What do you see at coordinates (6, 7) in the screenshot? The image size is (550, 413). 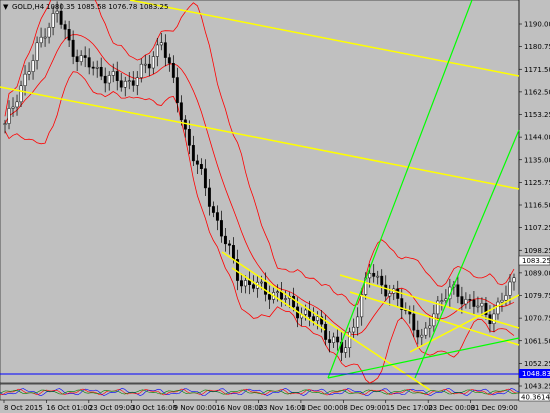 I see `dropdown-icon: ▼` at bounding box center [6, 7].